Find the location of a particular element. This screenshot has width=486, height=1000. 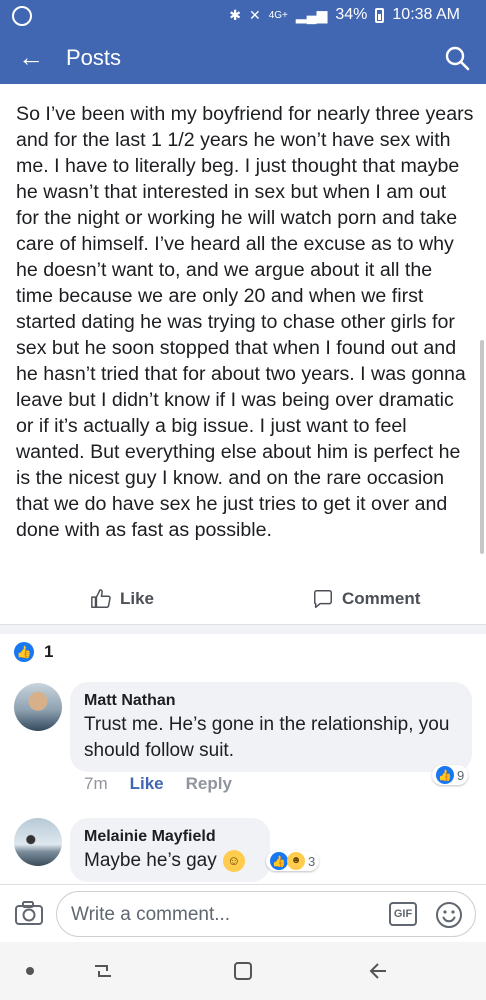

gif-button: GIF is located at coordinates (403, 914).